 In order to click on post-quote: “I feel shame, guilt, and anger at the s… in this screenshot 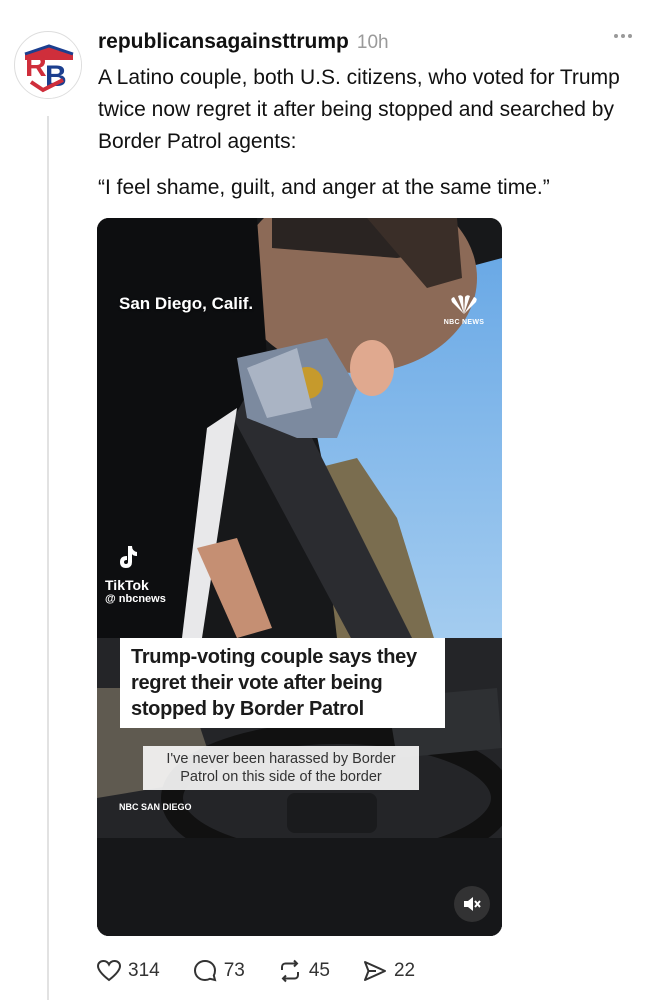, I will do `click(324, 187)`.